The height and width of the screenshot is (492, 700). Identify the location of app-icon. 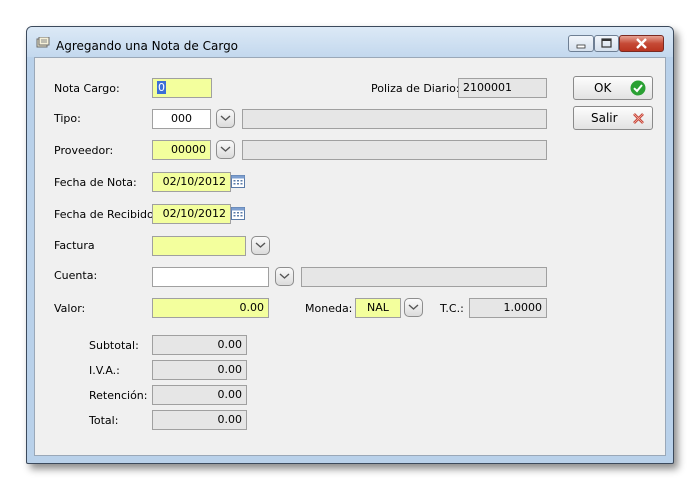
(43, 42).